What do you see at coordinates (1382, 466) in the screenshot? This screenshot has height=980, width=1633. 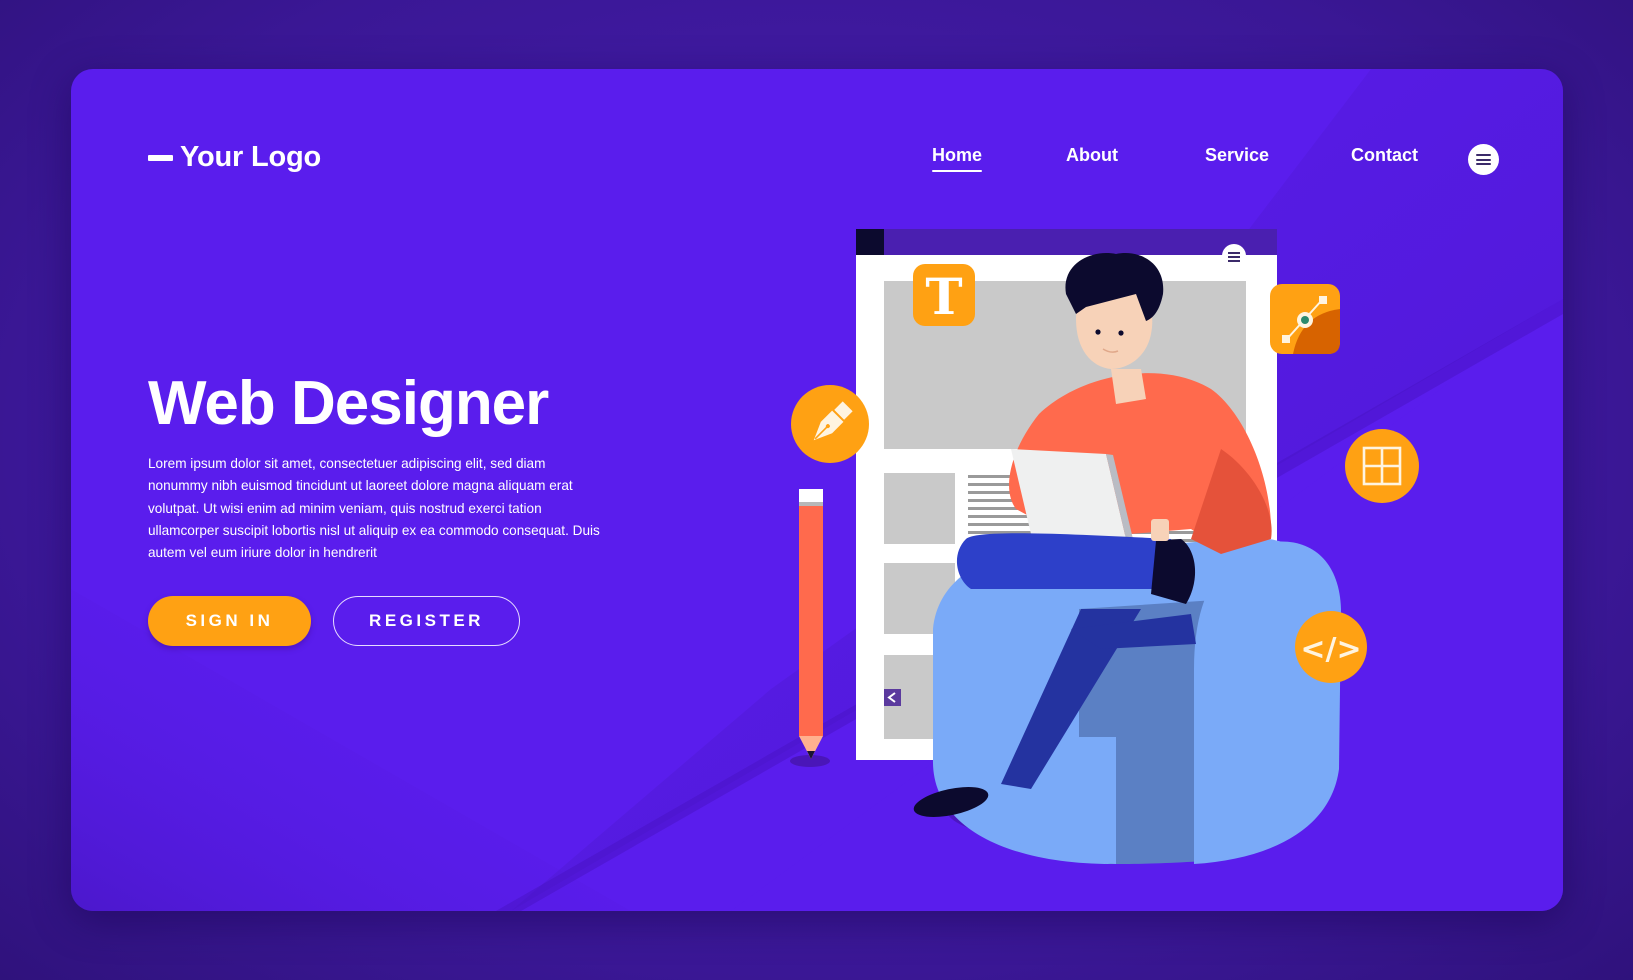 I see `grid-layout-icon` at bounding box center [1382, 466].